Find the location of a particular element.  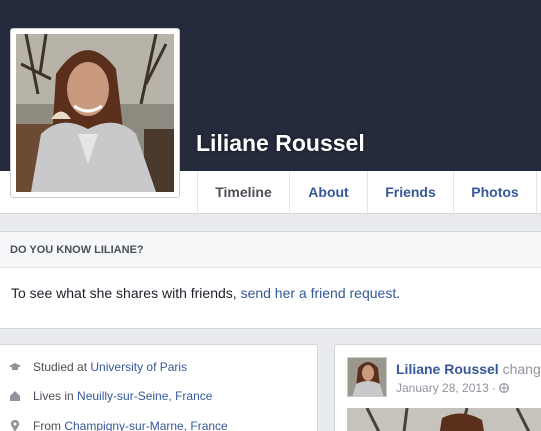

post-author-line: Liliane Roussel chang is located at coordinates (468, 369).